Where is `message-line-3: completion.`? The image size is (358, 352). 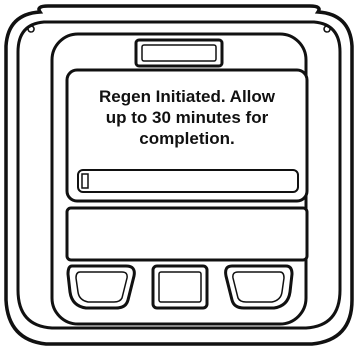
message-line-3: completion. is located at coordinates (187, 138).